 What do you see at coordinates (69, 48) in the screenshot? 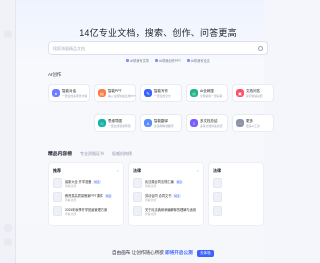
I see `search-placeholder: 搜索海量精品文档` at bounding box center [69, 48].